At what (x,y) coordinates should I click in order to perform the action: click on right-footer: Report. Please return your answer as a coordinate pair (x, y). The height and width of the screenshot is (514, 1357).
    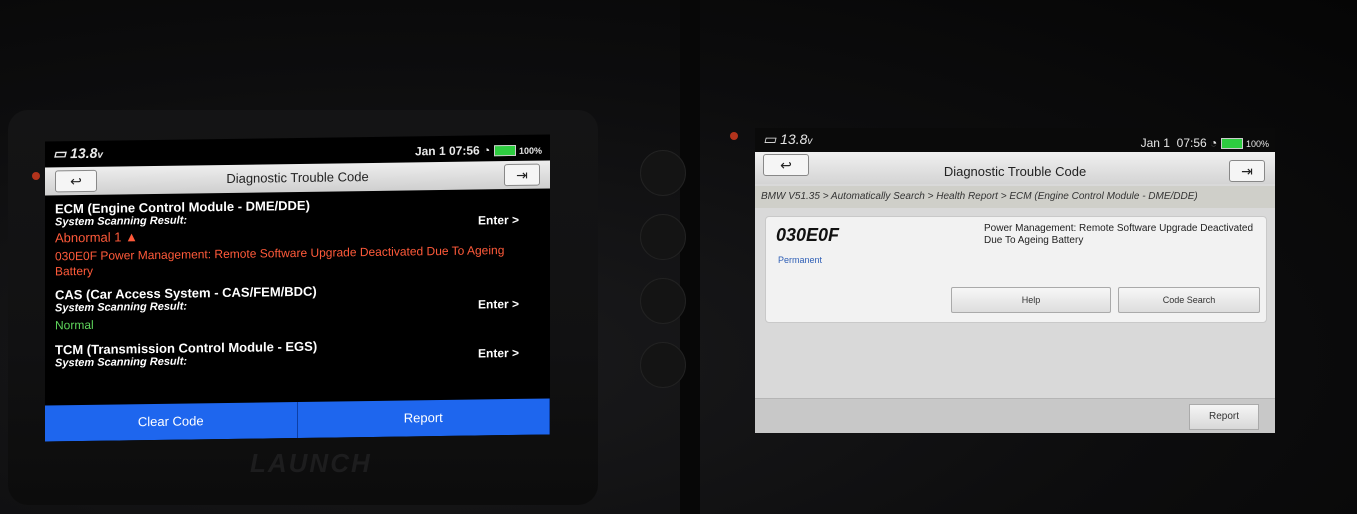
    Looking at the image, I should click on (1015, 415).